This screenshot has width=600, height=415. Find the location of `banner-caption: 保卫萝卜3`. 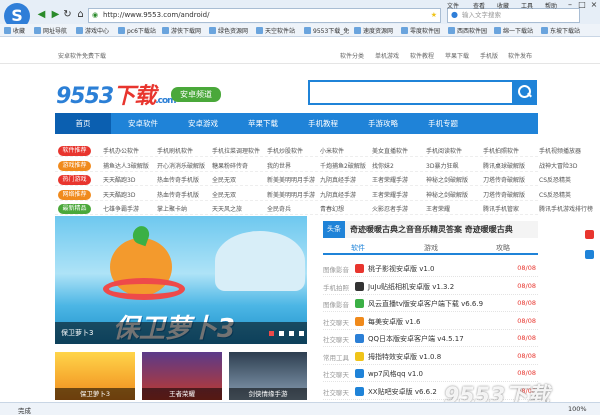

banner-caption: 保卫萝卜3 is located at coordinates (181, 333).